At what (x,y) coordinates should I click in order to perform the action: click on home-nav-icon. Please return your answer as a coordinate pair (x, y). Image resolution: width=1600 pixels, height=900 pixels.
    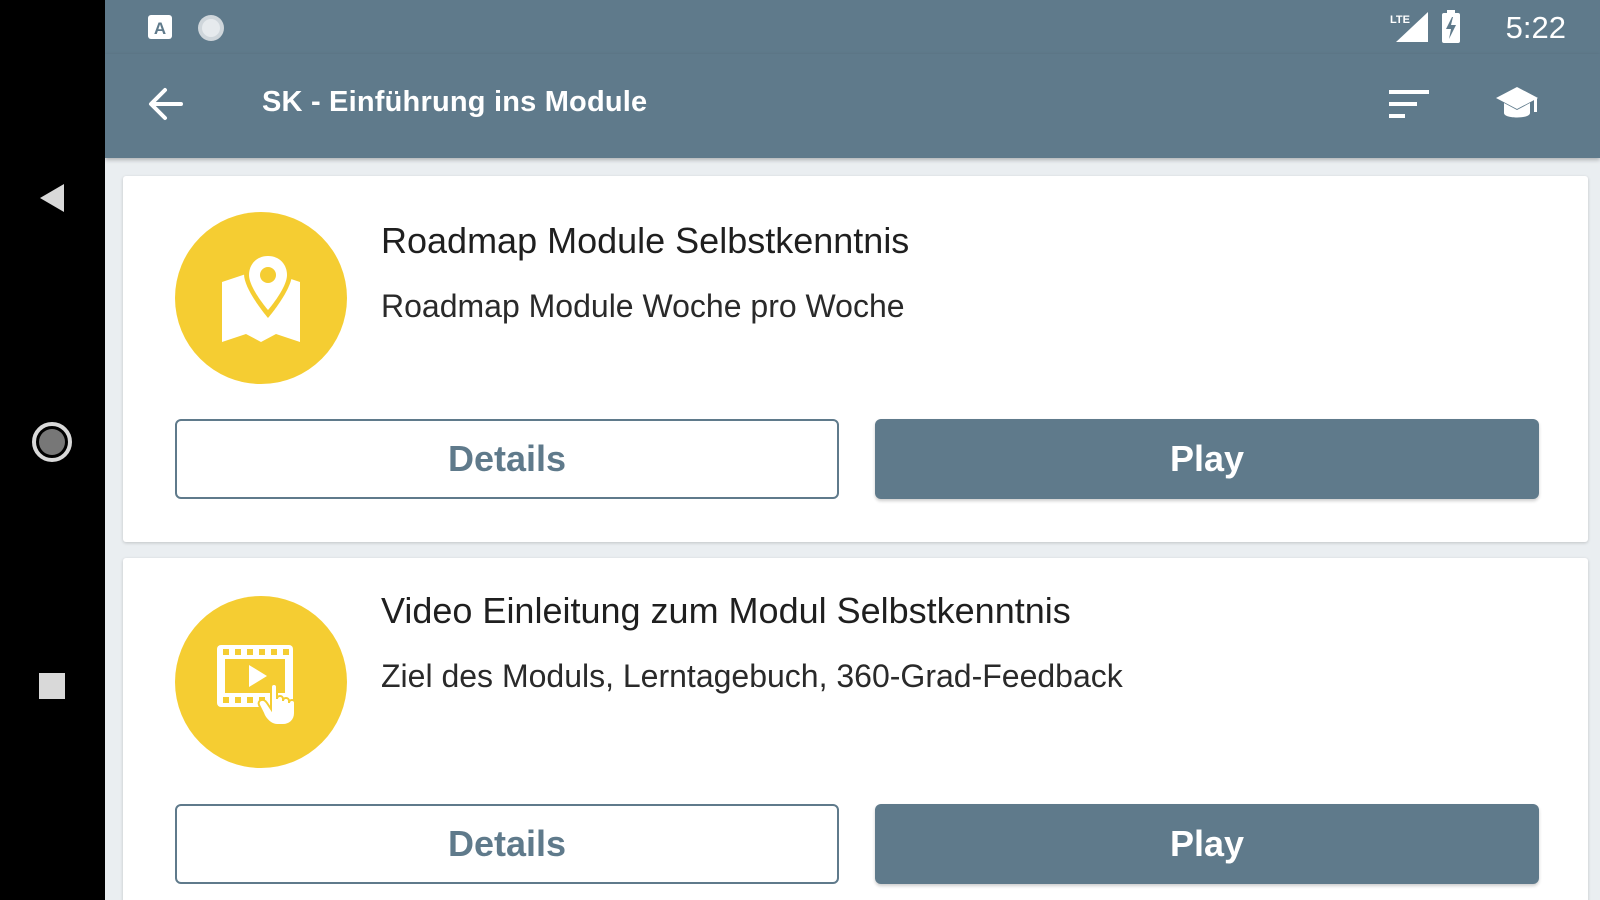
    Looking at the image, I should click on (52, 442).